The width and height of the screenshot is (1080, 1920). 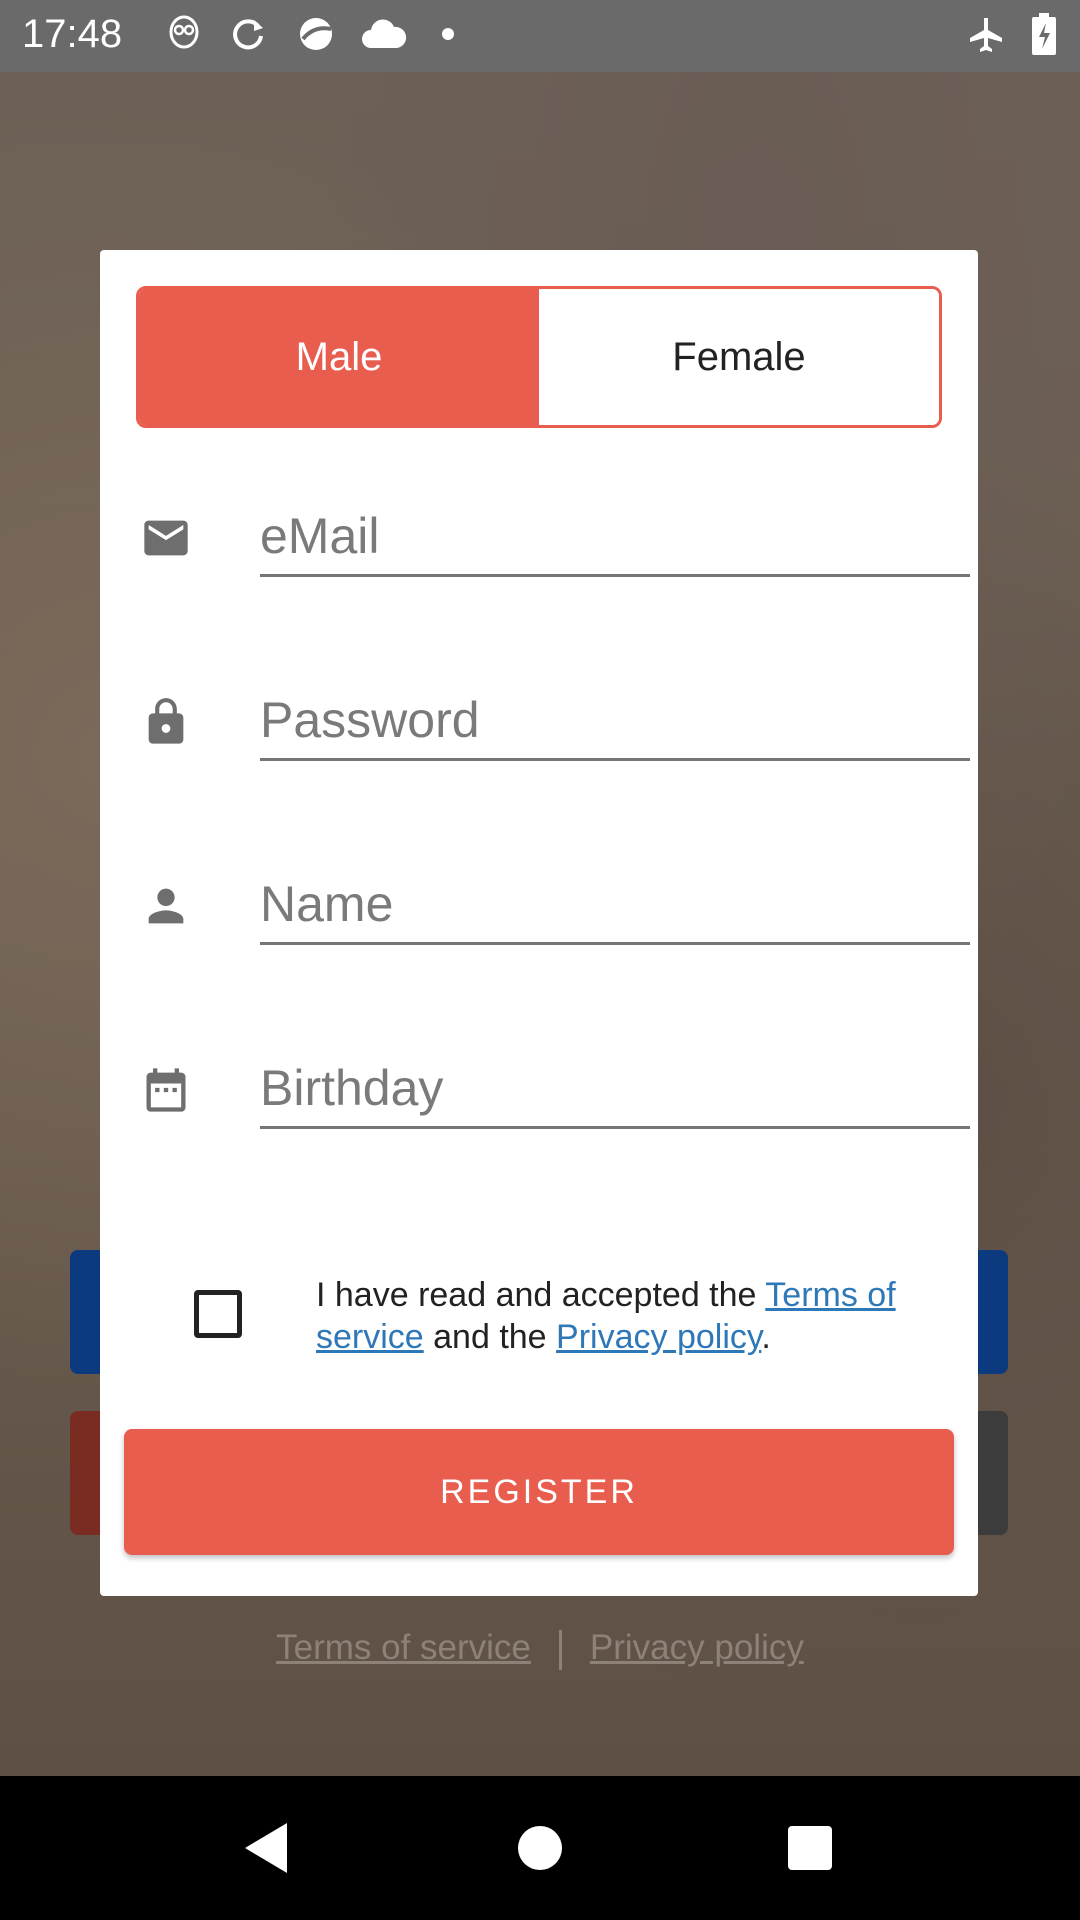 What do you see at coordinates (248, 34) in the screenshot?
I see `sync-icon` at bounding box center [248, 34].